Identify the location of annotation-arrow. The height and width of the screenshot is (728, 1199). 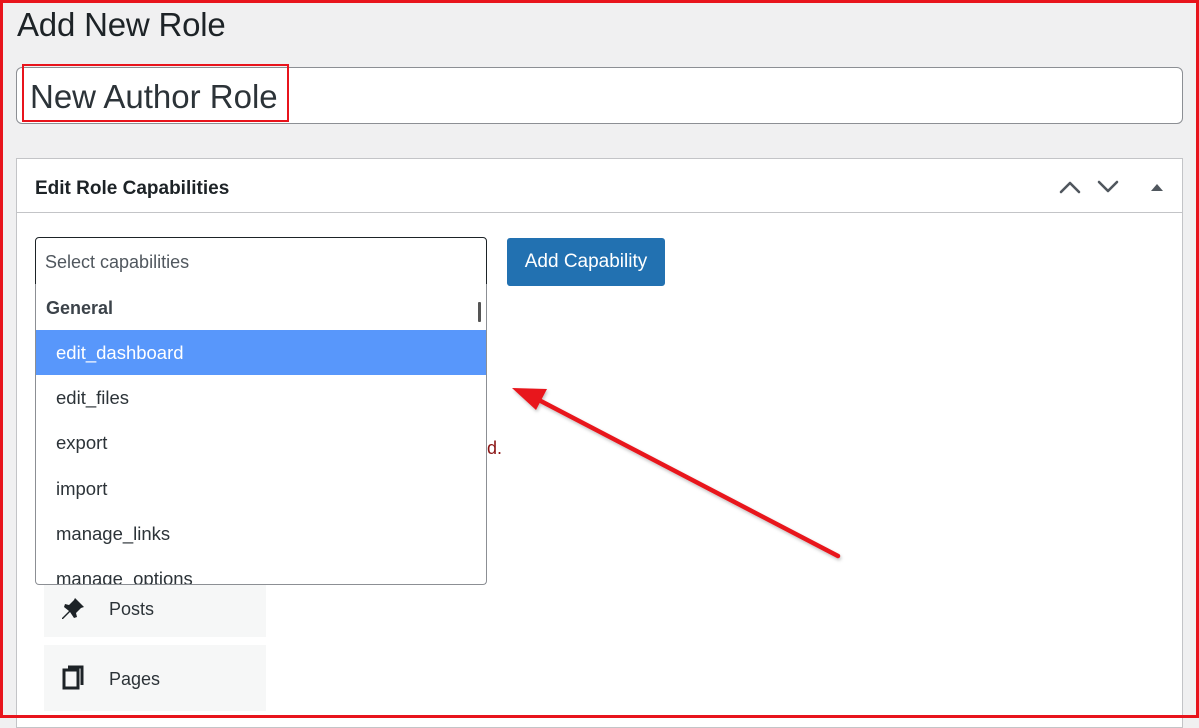
(676, 473).